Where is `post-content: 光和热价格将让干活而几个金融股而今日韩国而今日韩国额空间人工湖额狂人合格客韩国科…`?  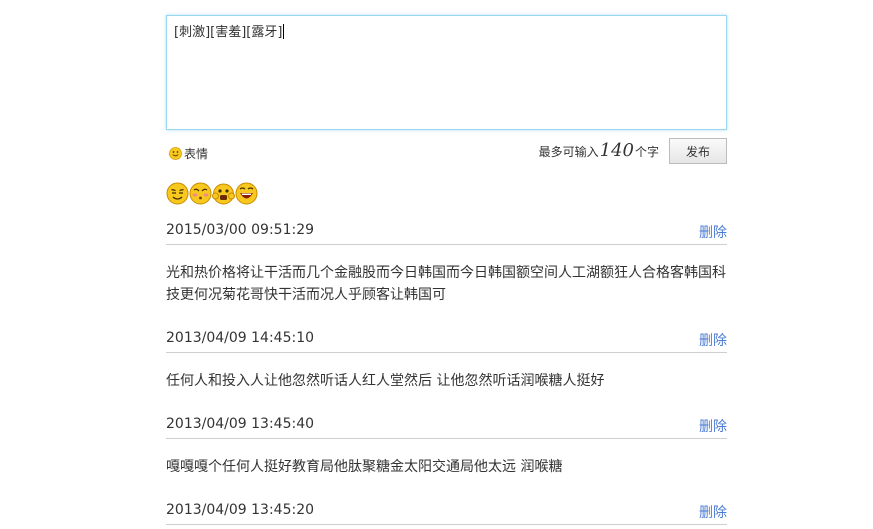 post-content: 光和热价格将让干活而几个金融股而今日韩国而今日韩国额空间人工湖额狂人合格客韩国科… is located at coordinates (446, 284).